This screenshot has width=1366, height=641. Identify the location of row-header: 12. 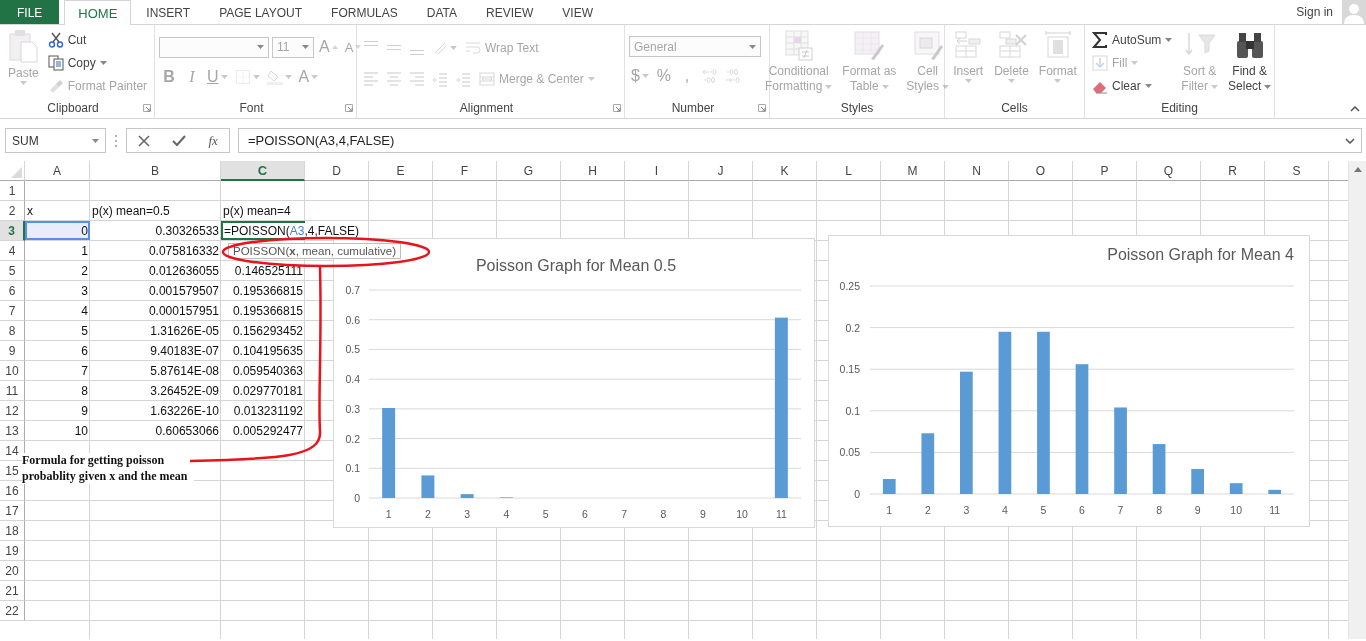
(12, 411).